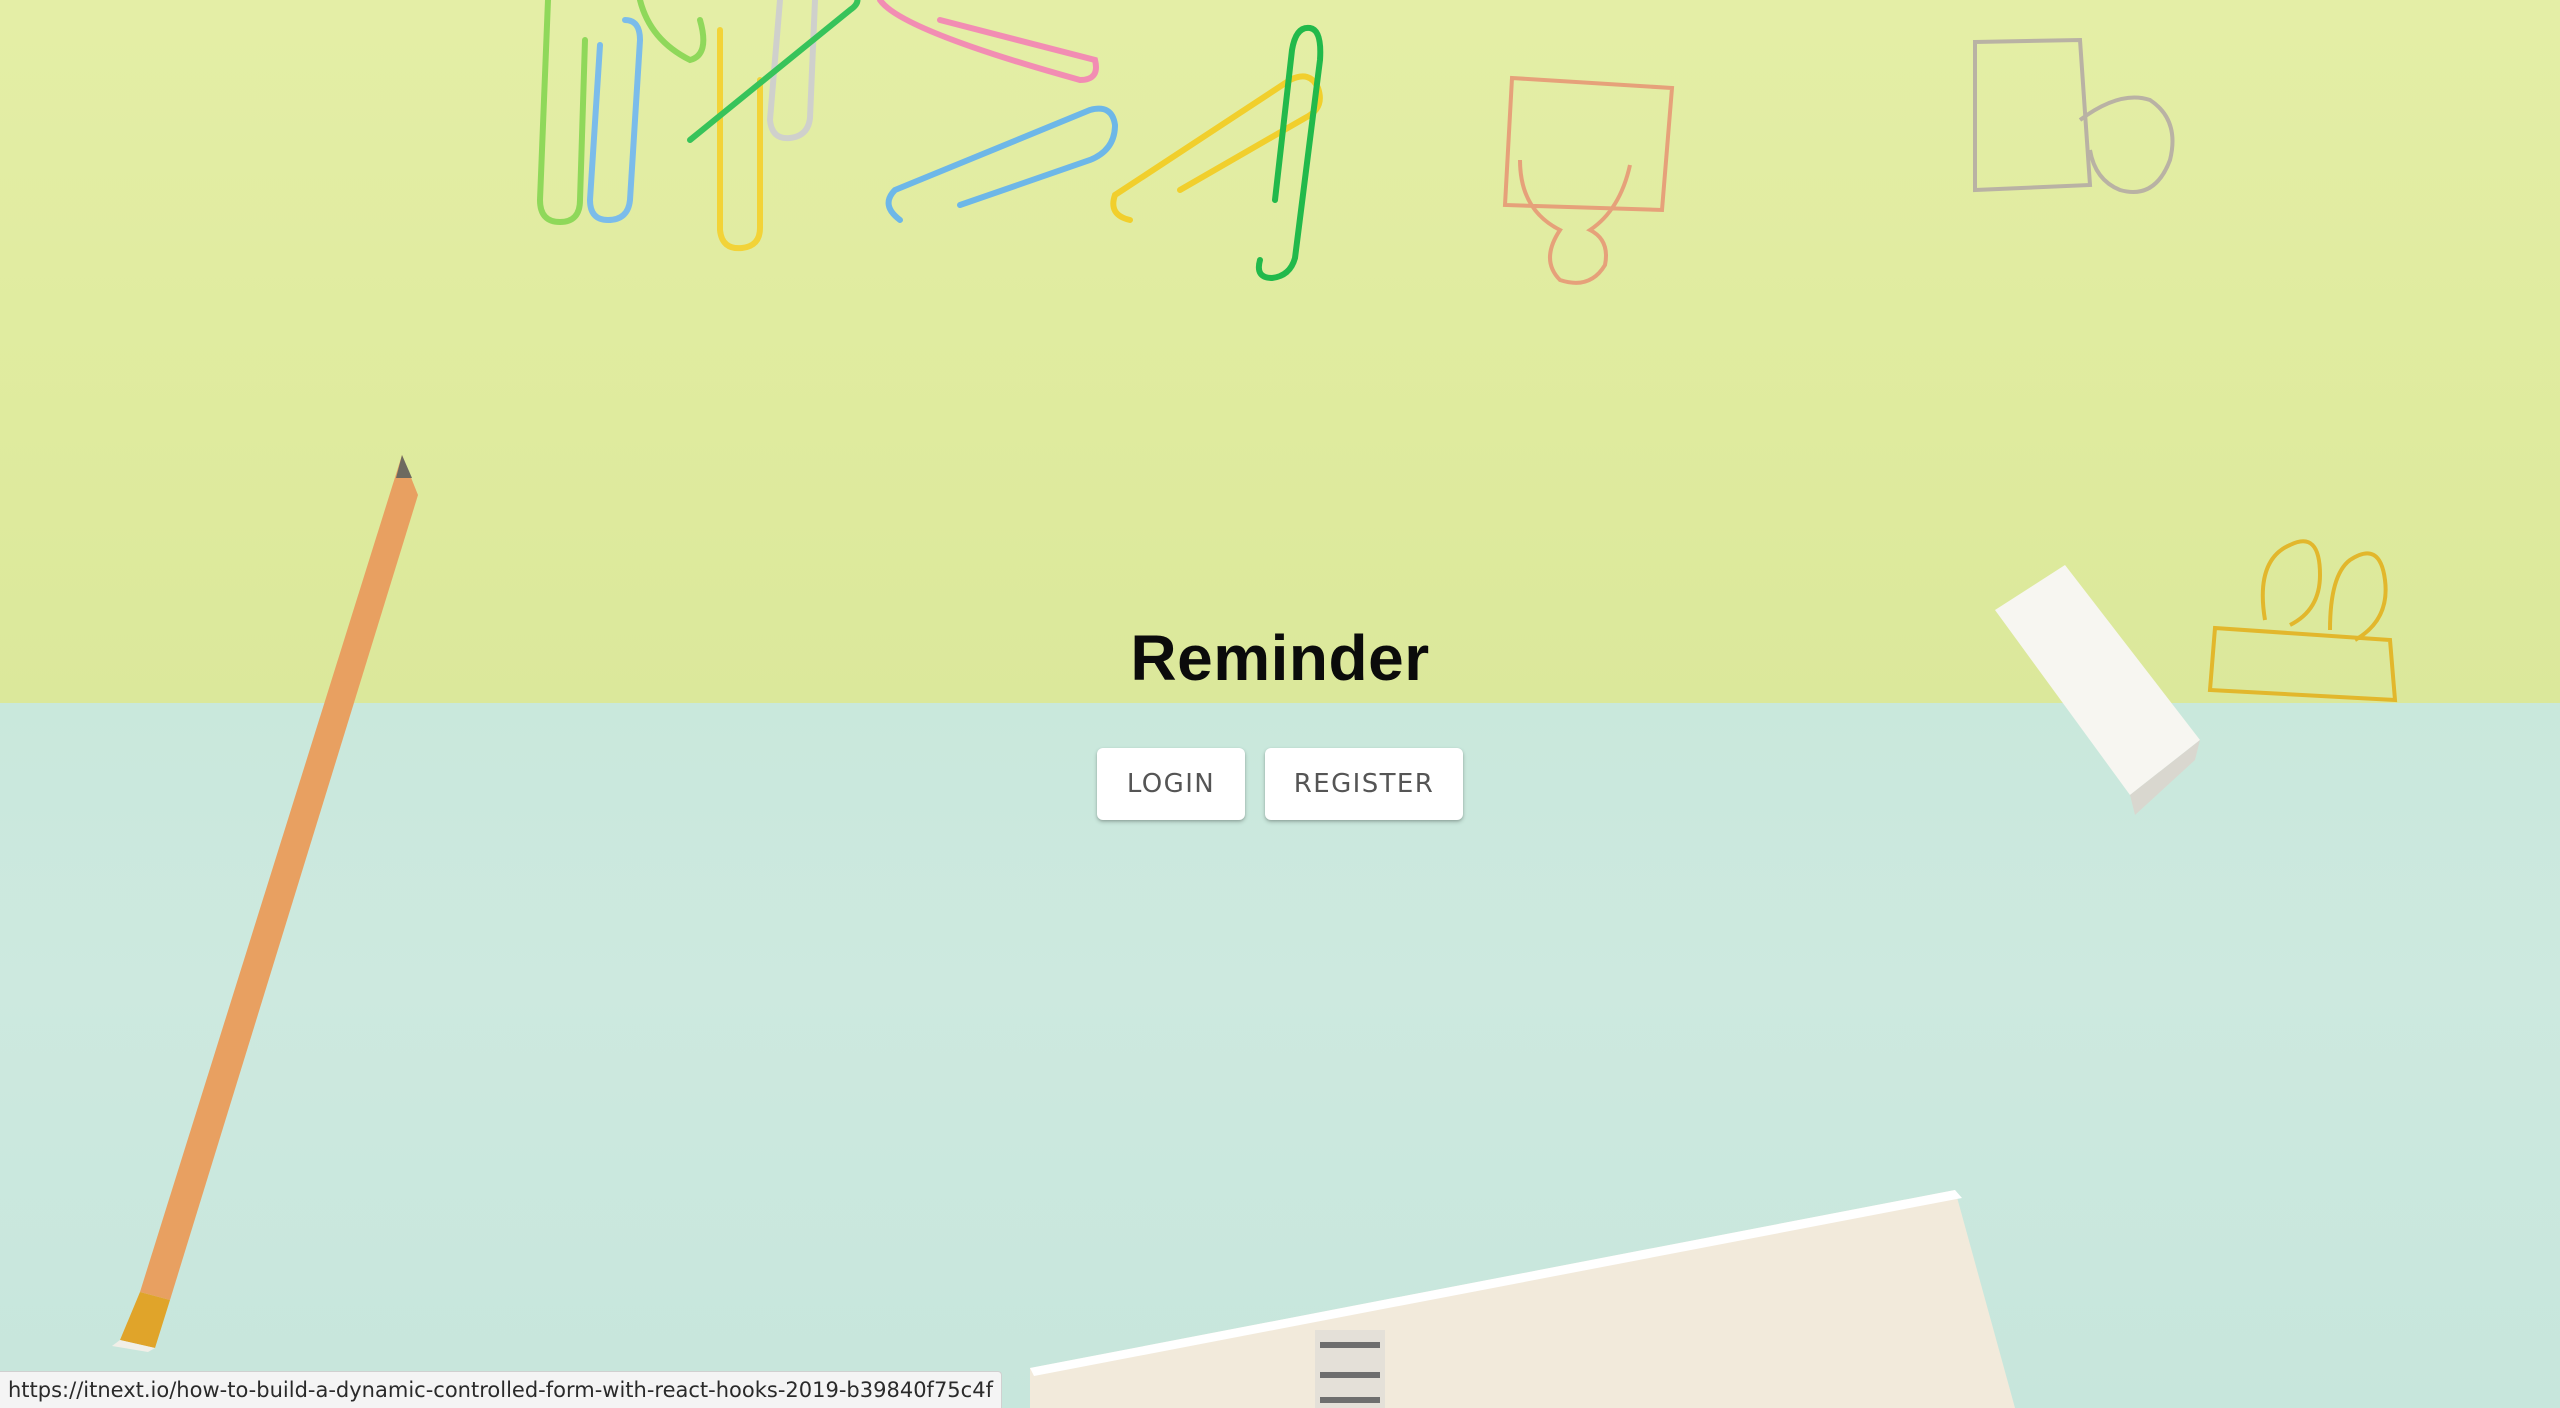 The height and width of the screenshot is (1408, 2560). What do you see at coordinates (265, 903) in the screenshot?
I see `pencil-image` at bounding box center [265, 903].